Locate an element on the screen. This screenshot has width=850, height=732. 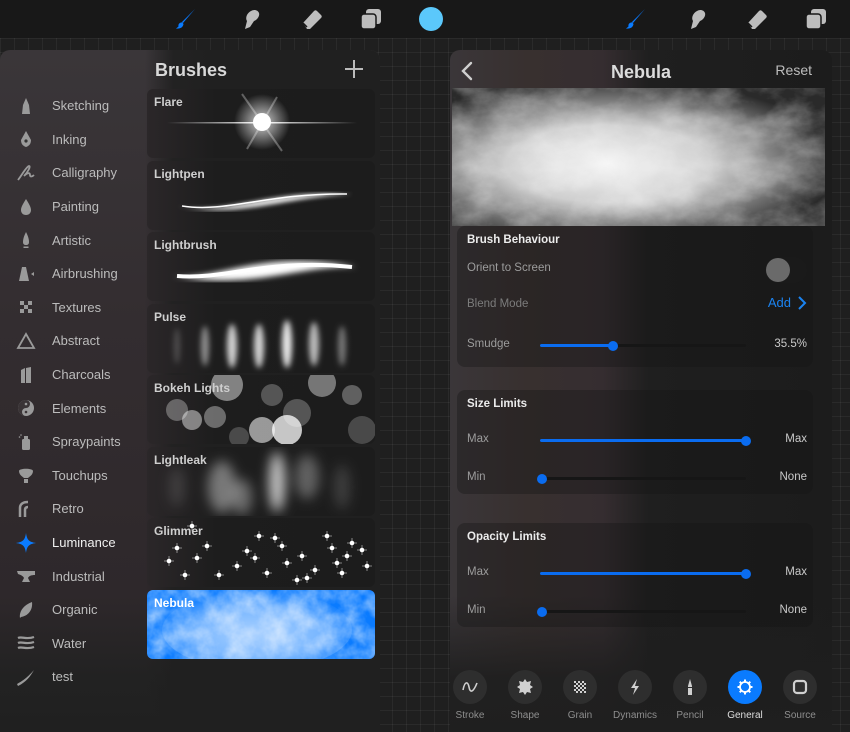
eraser-icon is located at coordinates (312, 19).